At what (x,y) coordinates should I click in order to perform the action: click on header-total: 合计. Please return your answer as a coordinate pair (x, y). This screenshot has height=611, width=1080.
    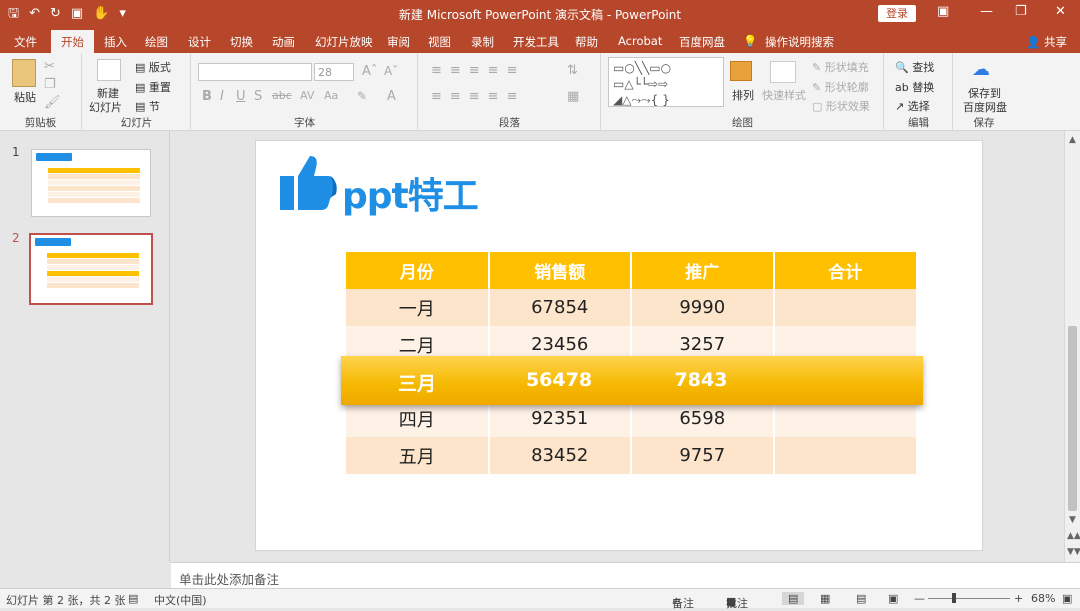
    Looking at the image, I should click on (844, 270).